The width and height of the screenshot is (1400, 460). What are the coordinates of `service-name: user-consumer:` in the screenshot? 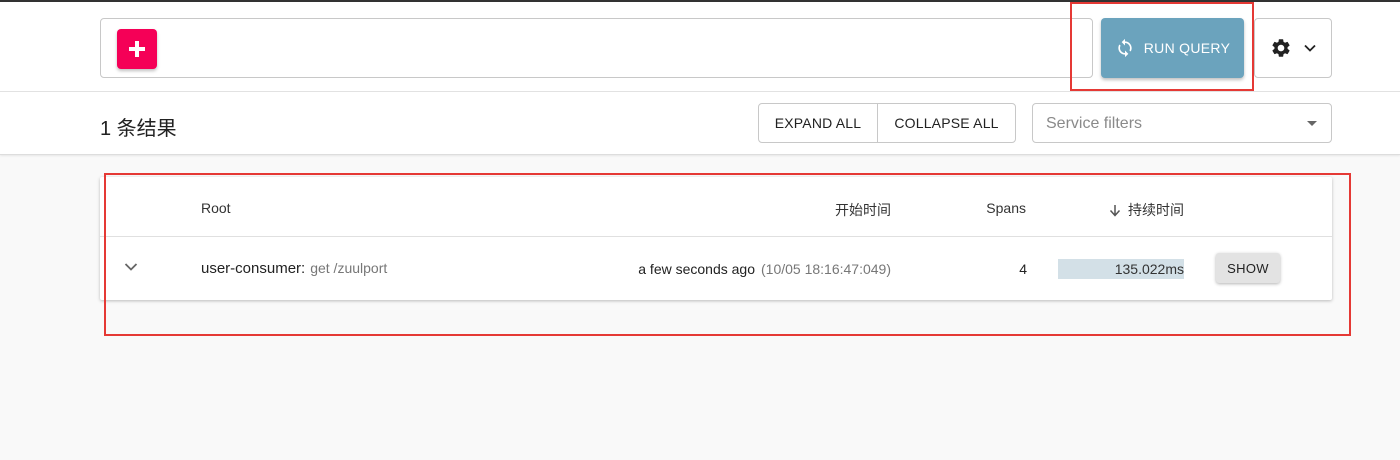 It's located at (253, 268).